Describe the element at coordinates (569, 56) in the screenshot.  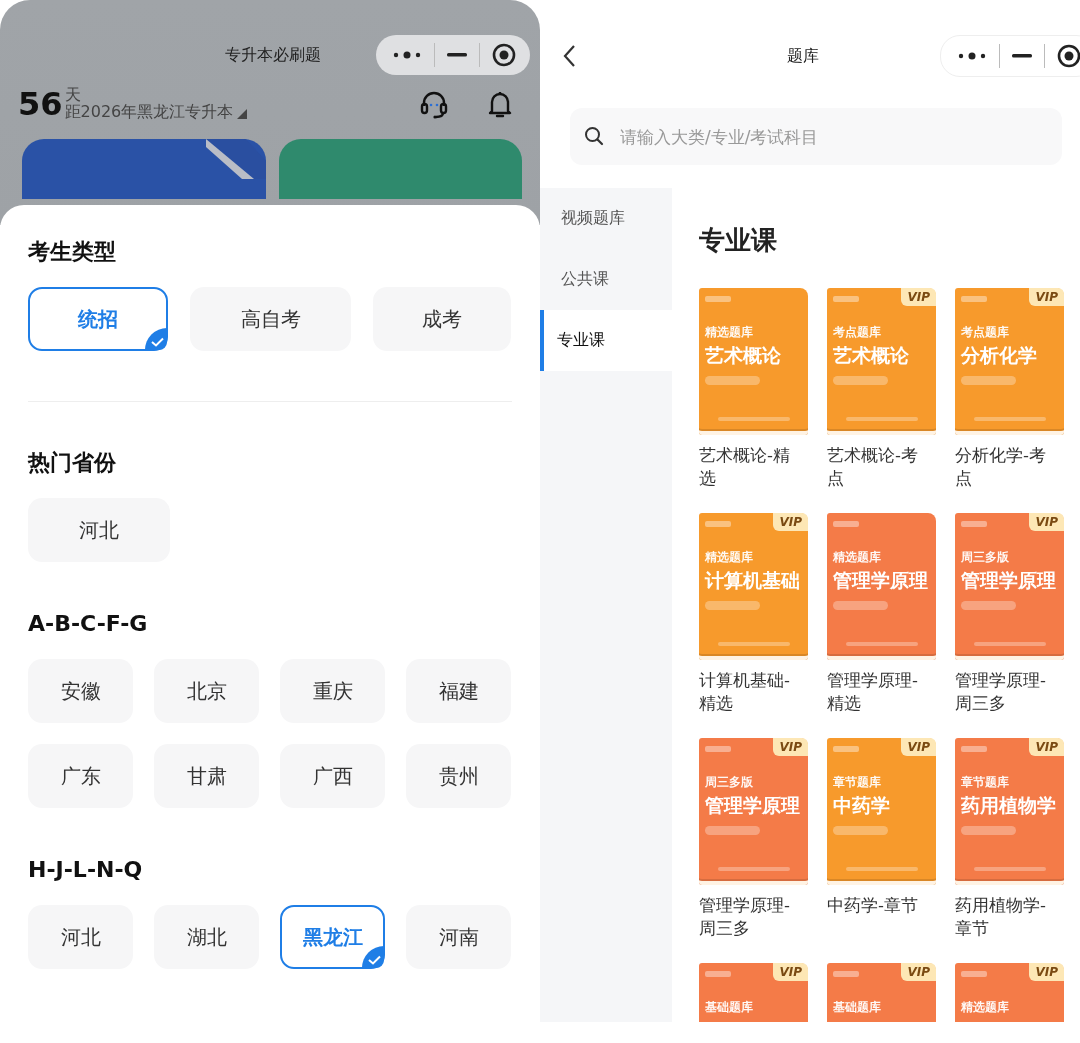
I see `back-icon` at that location.